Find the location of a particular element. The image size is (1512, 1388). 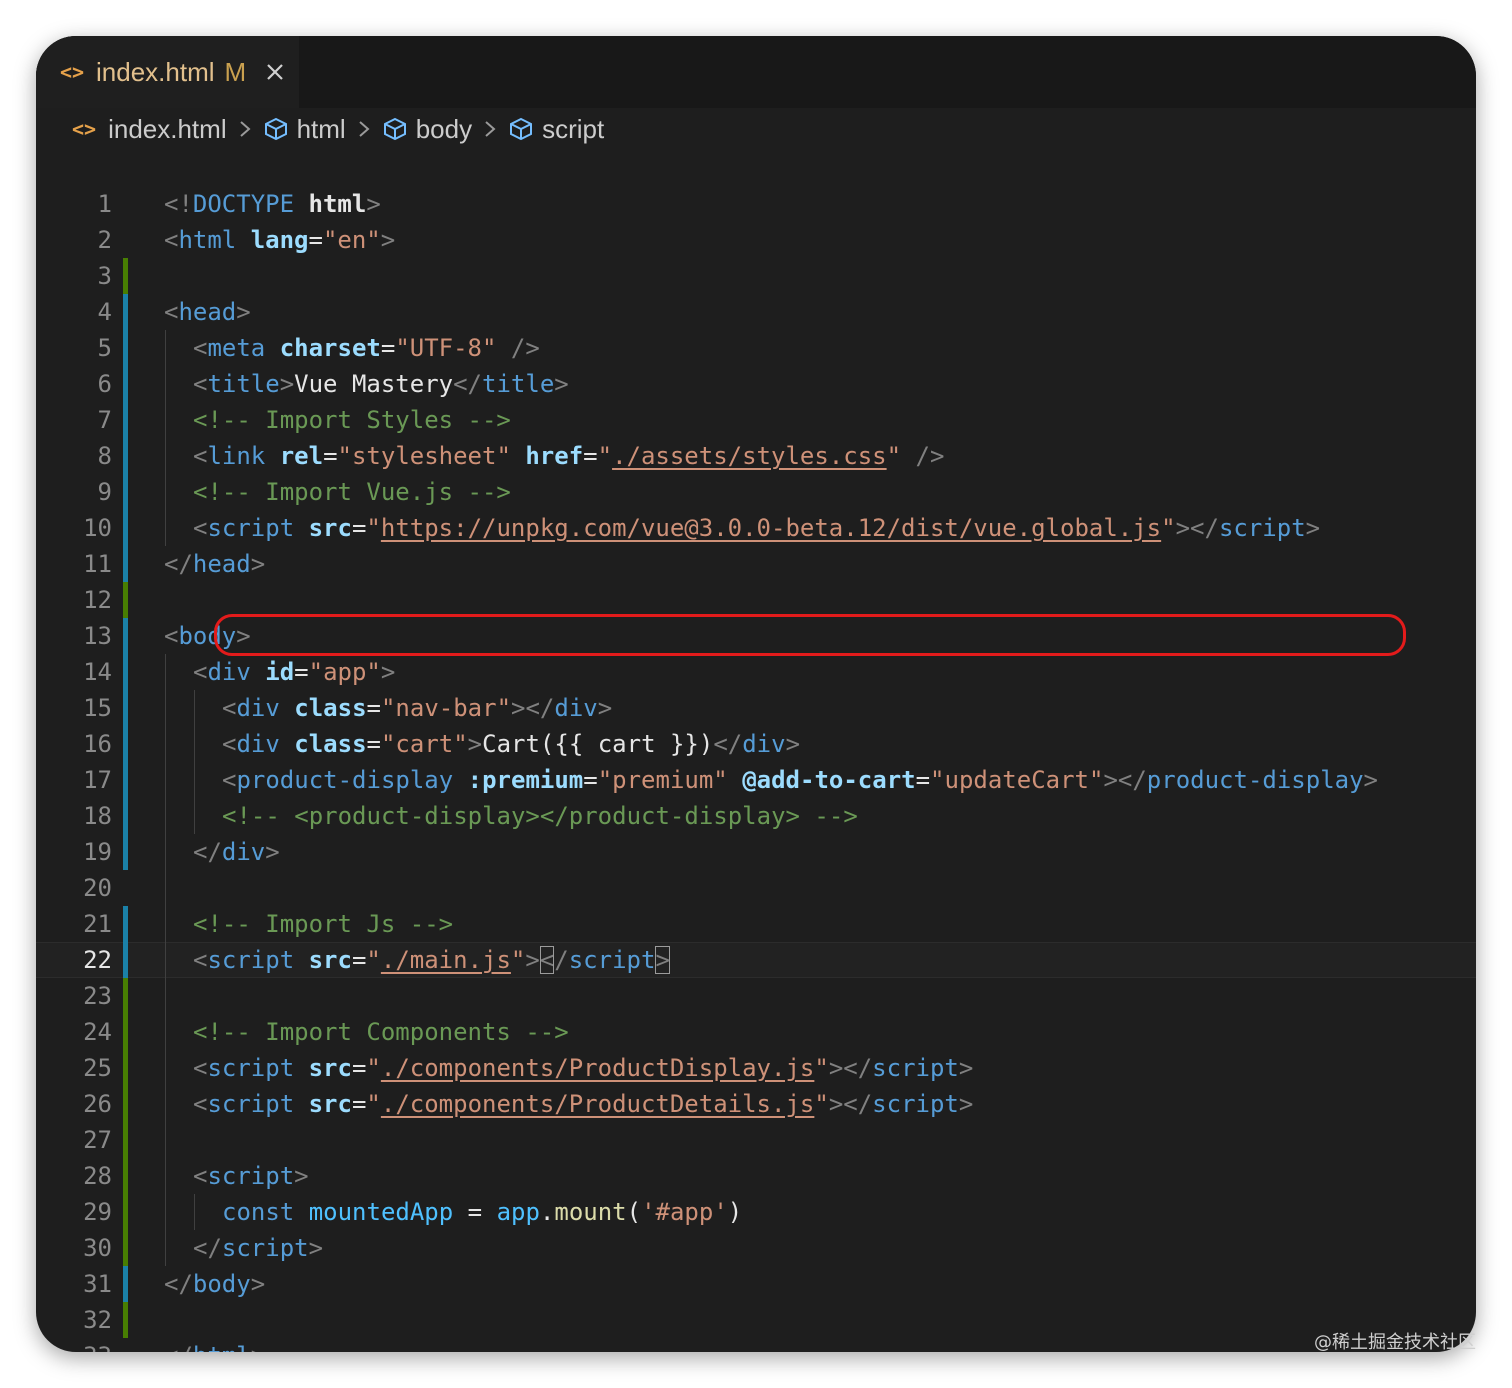

code-text: <div class="cart">Cart({{ cart }})</div> is located at coordinates (511, 744).